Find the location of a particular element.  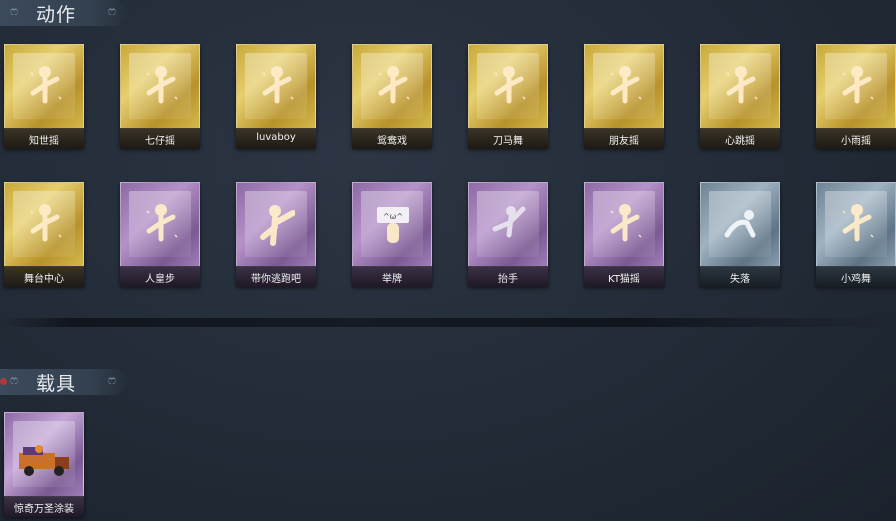

emote-card: 七仔摇 is located at coordinates (160, 96).